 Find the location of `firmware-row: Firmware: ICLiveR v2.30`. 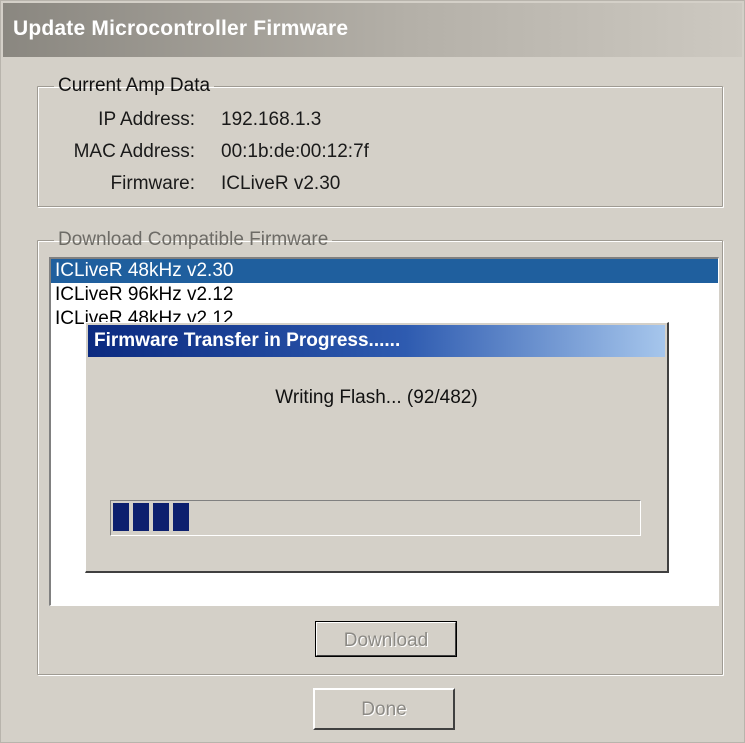

firmware-row: Firmware: ICLiveR v2.30 is located at coordinates (337, 185).